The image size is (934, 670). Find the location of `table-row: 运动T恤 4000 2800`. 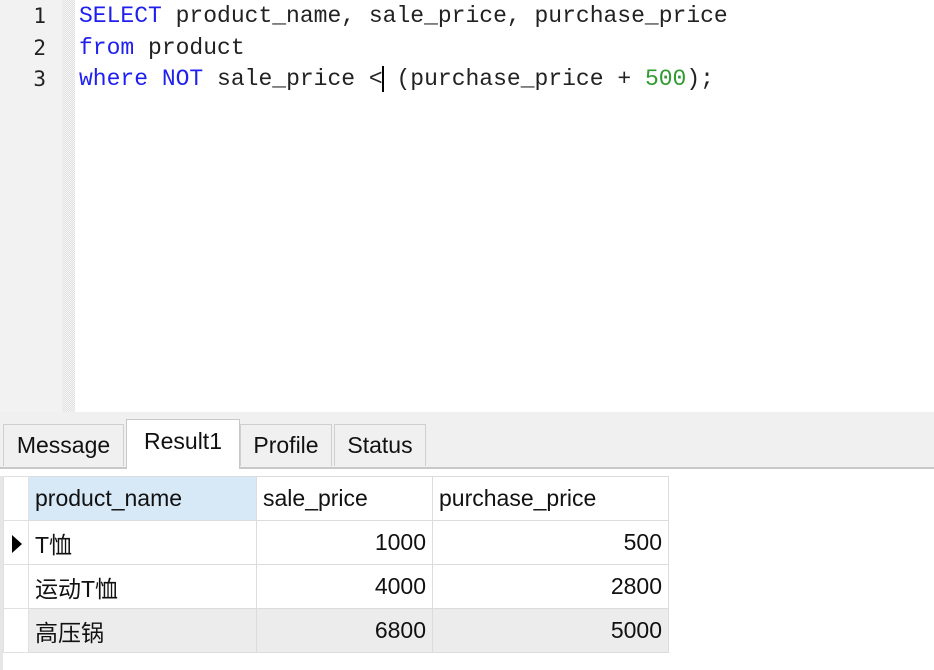

table-row: 运动T恤 4000 2800 is located at coordinates (336, 586).